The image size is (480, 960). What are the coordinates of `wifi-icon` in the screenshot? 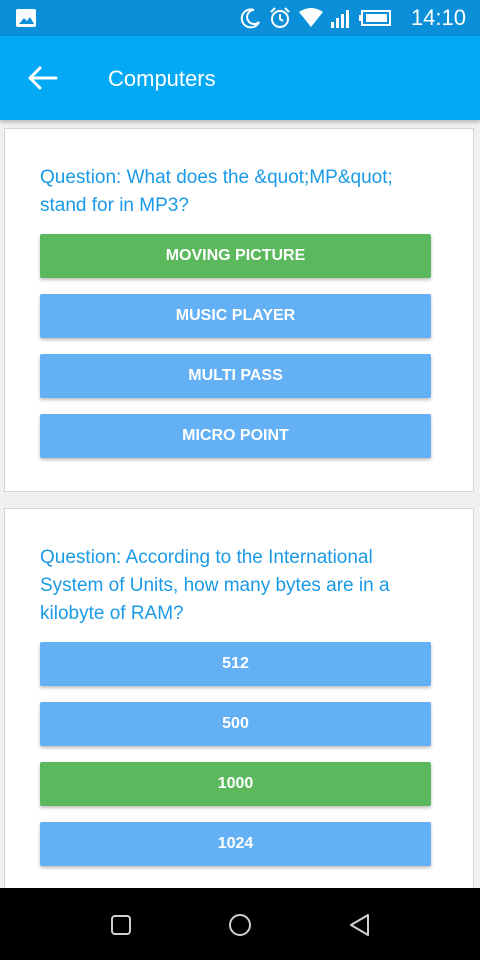 It's located at (311, 17).